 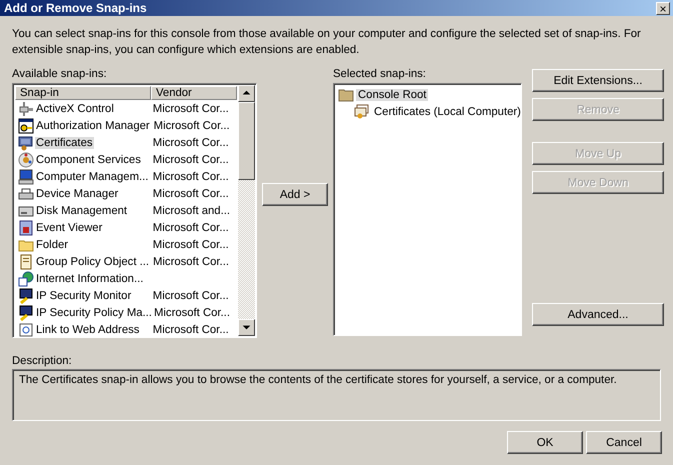 I want to click on scroll-thumb, so click(x=246, y=141).